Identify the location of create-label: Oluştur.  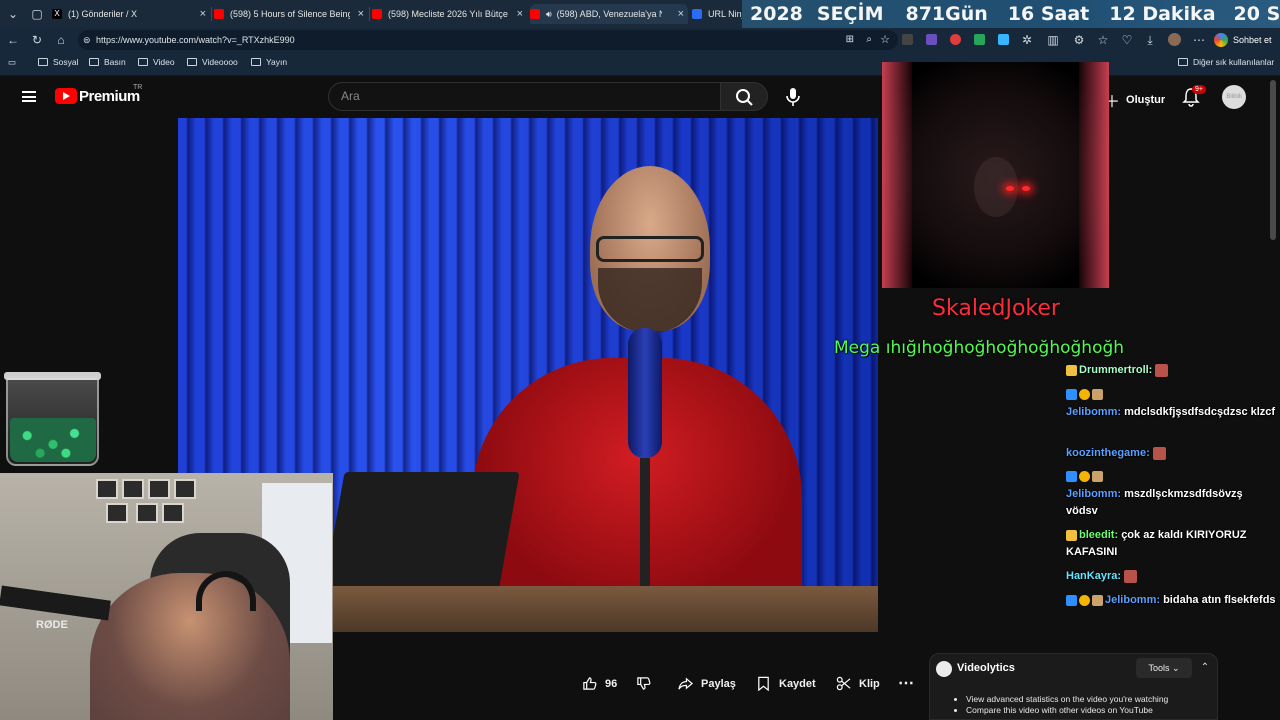
(1146, 100).